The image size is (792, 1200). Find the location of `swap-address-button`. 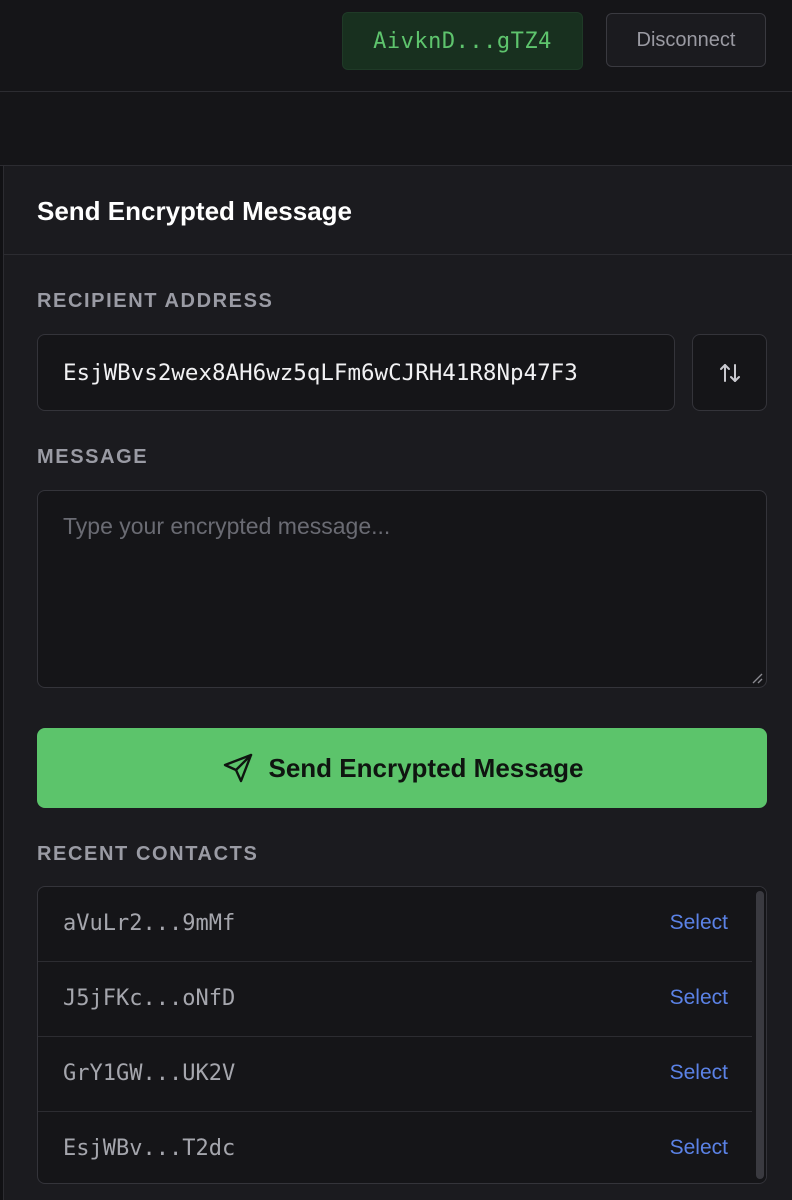

swap-address-button is located at coordinates (729, 372).